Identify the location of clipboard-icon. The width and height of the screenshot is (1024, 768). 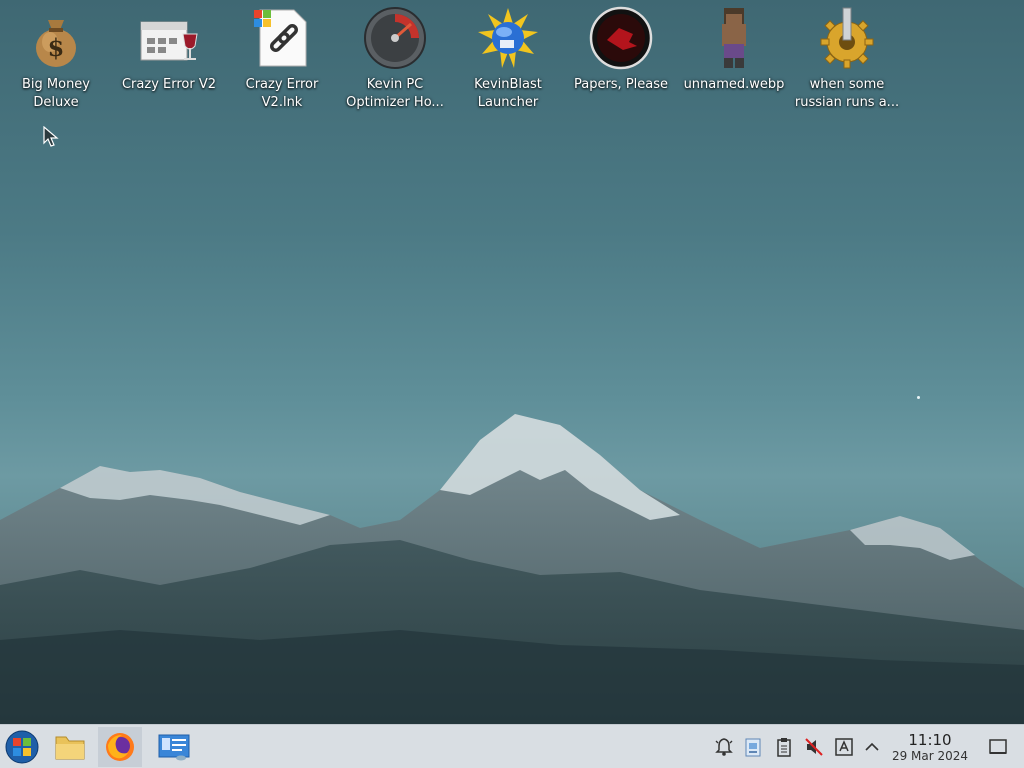
(784, 747).